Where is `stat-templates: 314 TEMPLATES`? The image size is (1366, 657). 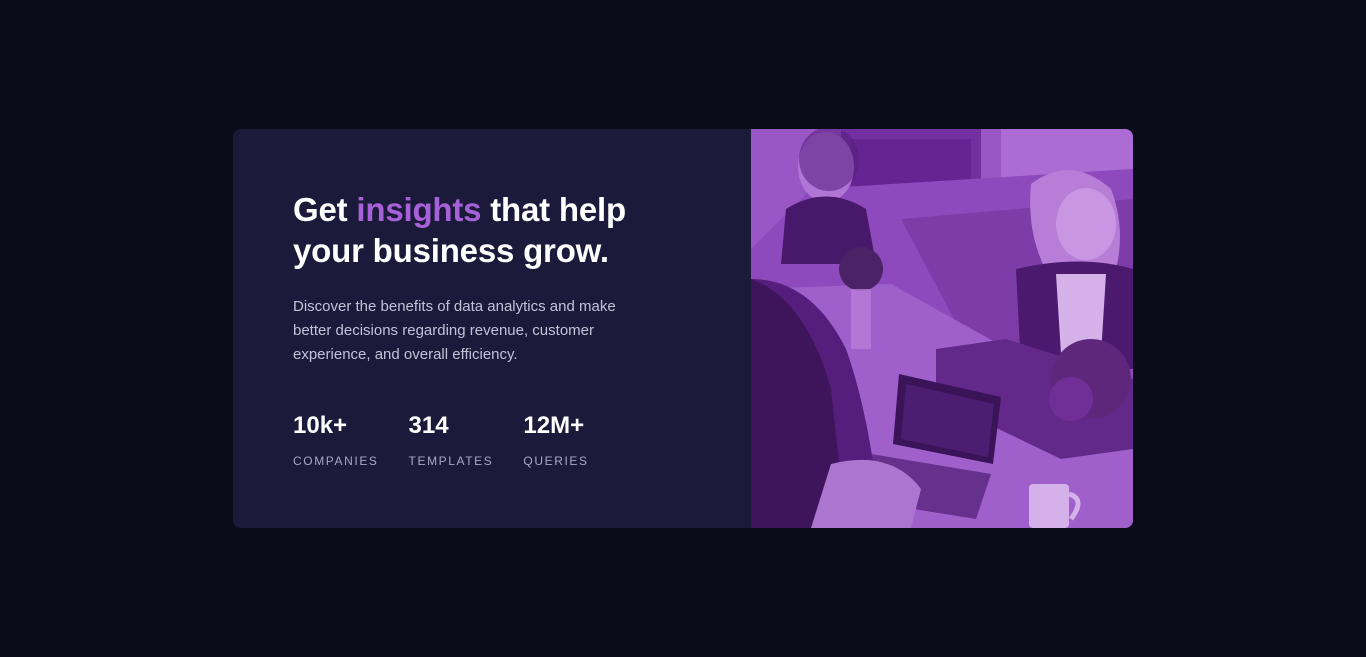 stat-templates: 314 TEMPLATES is located at coordinates (451, 439).